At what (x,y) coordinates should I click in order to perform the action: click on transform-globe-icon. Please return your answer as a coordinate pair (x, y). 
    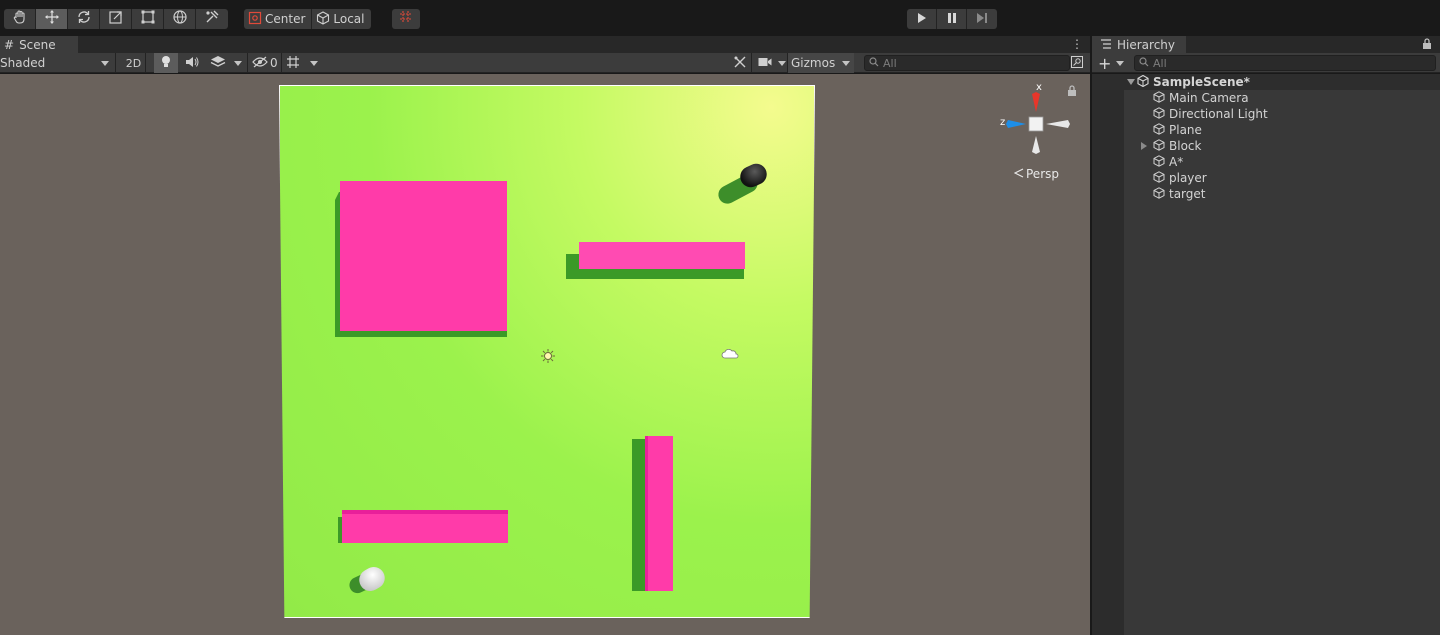
    Looking at the image, I should click on (180, 19).